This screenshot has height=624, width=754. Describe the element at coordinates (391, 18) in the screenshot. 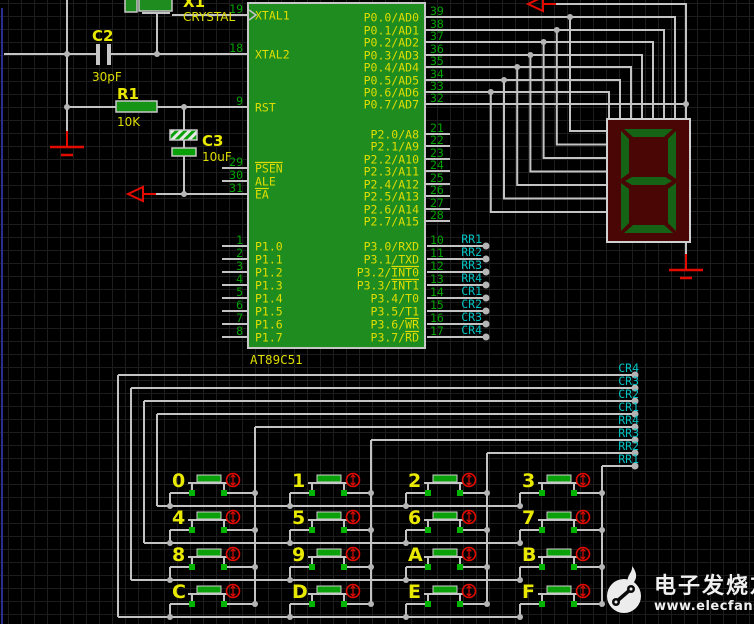

I see `svg-text: P0.0/AD0` at that location.